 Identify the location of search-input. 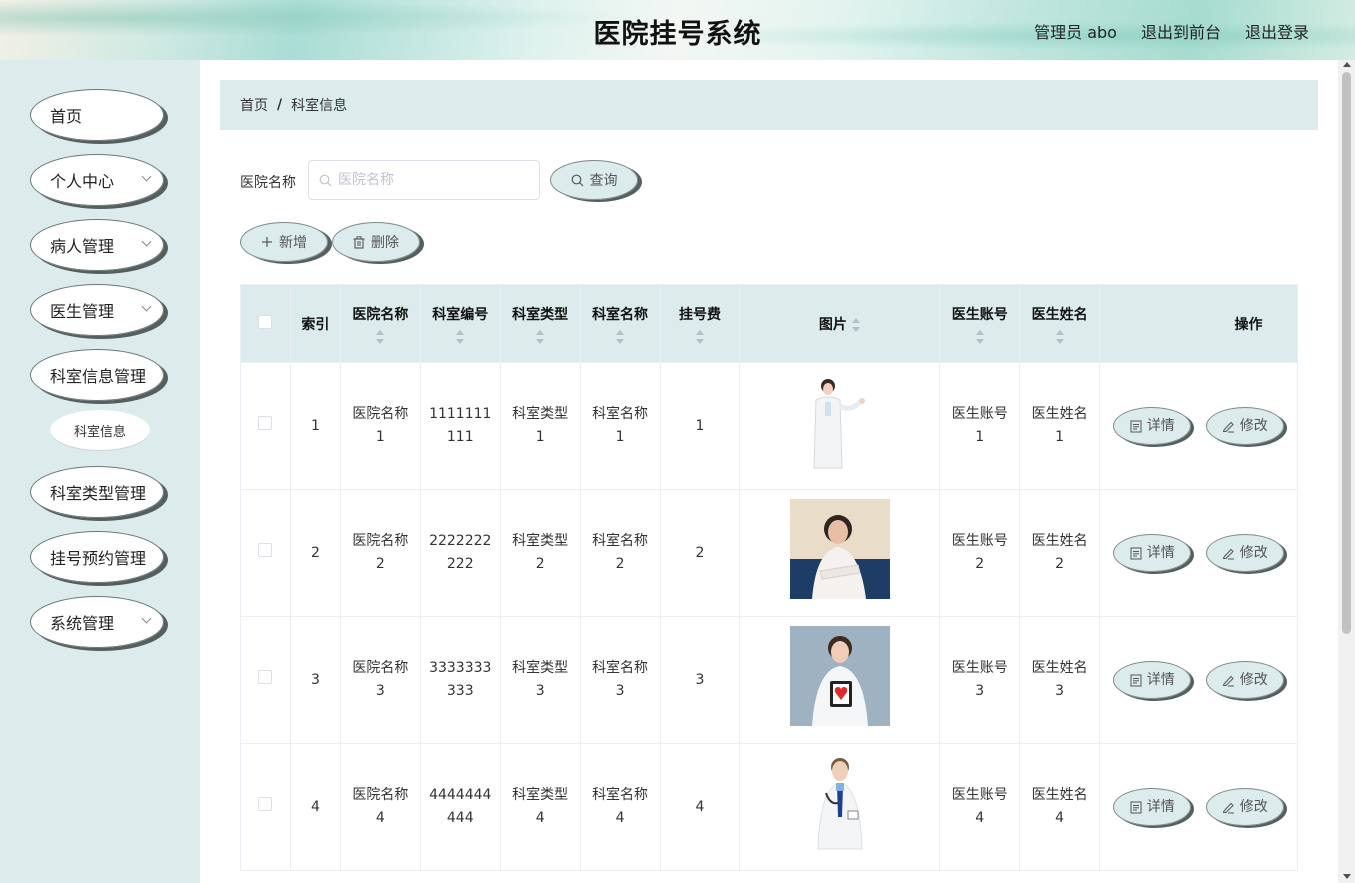
(433, 180).